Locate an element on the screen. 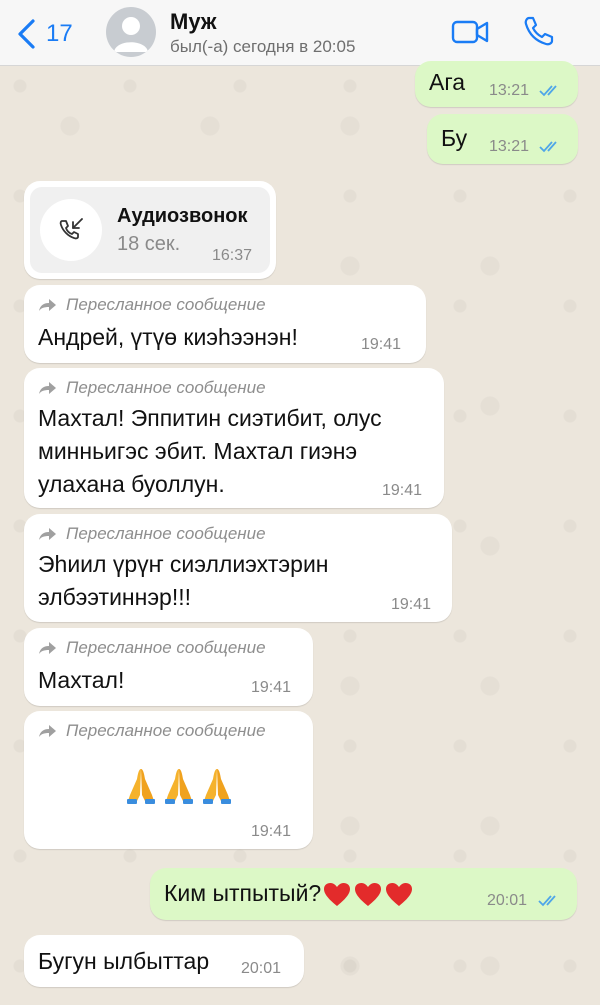  message-text: Ага is located at coordinates (447, 82).